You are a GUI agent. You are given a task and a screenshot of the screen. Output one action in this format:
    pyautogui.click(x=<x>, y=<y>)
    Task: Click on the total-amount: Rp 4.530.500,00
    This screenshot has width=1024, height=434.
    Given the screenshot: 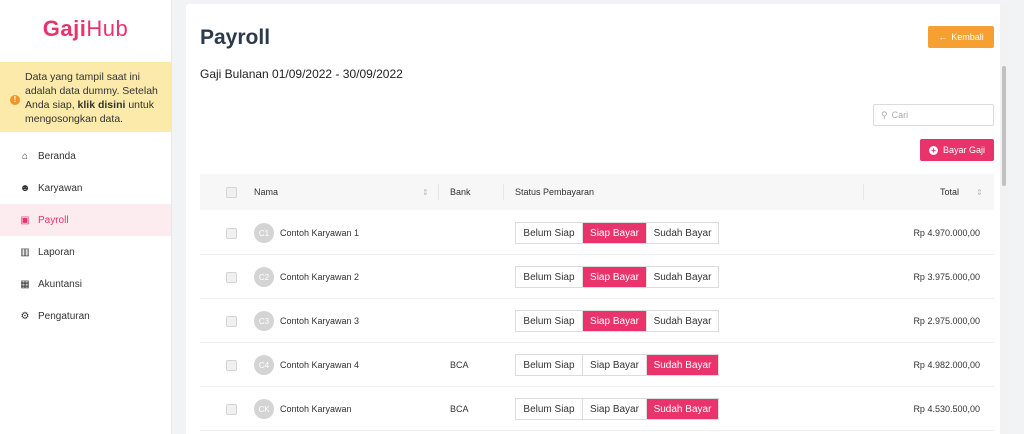 What is the action you would take?
    pyautogui.click(x=946, y=409)
    